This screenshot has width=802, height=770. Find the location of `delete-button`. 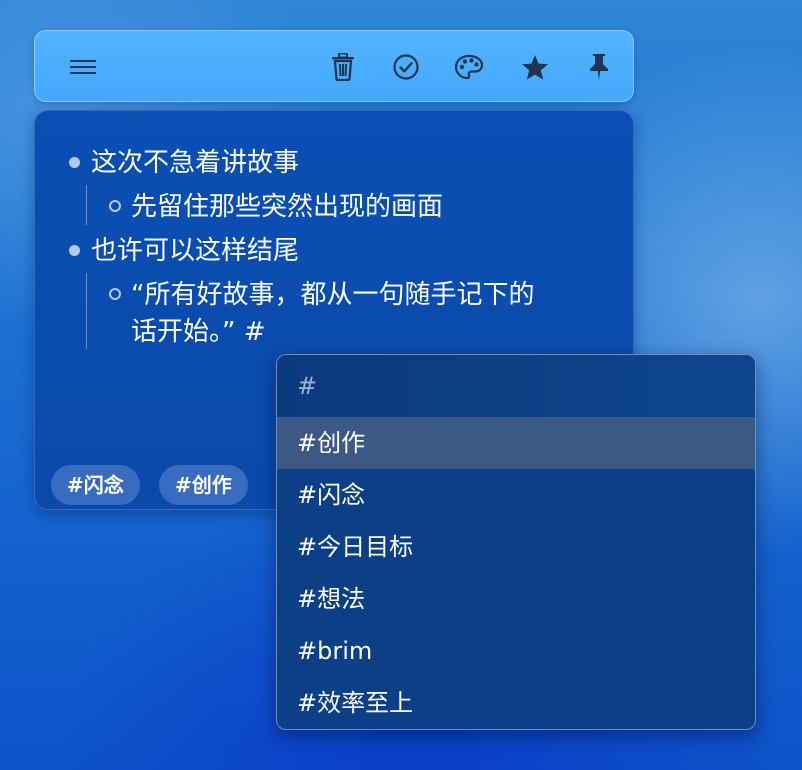

delete-button is located at coordinates (343, 67).